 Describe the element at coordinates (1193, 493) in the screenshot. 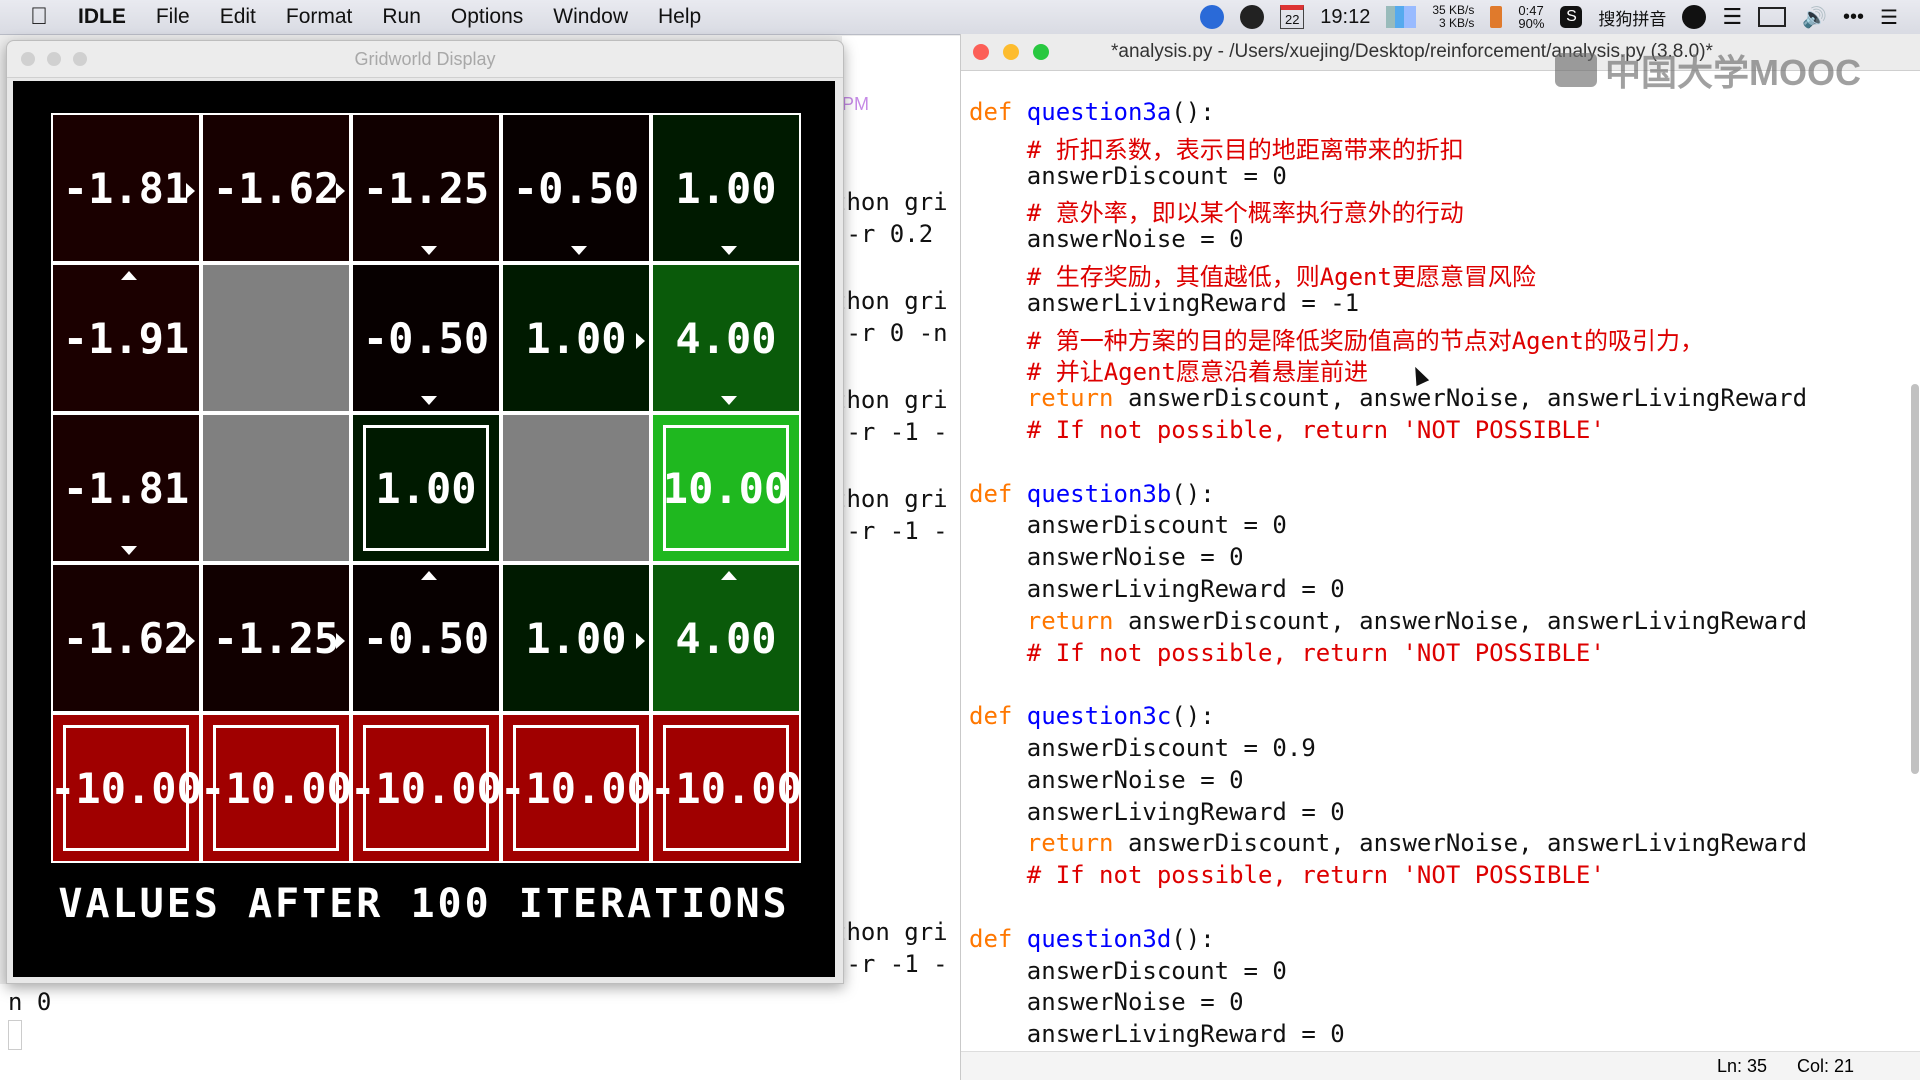

I see `code-token: ():` at that location.